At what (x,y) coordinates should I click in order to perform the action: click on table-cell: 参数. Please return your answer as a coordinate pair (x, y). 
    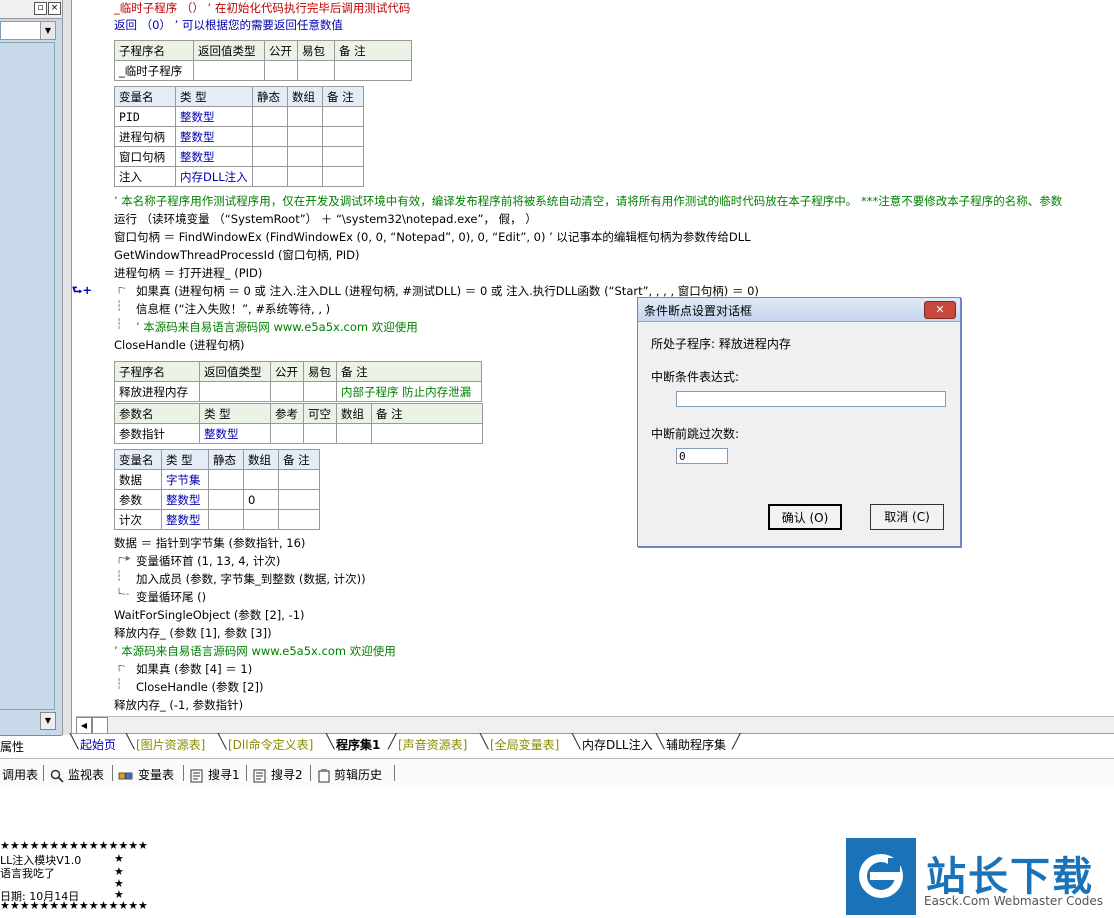
    Looking at the image, I should click on (138, 499).